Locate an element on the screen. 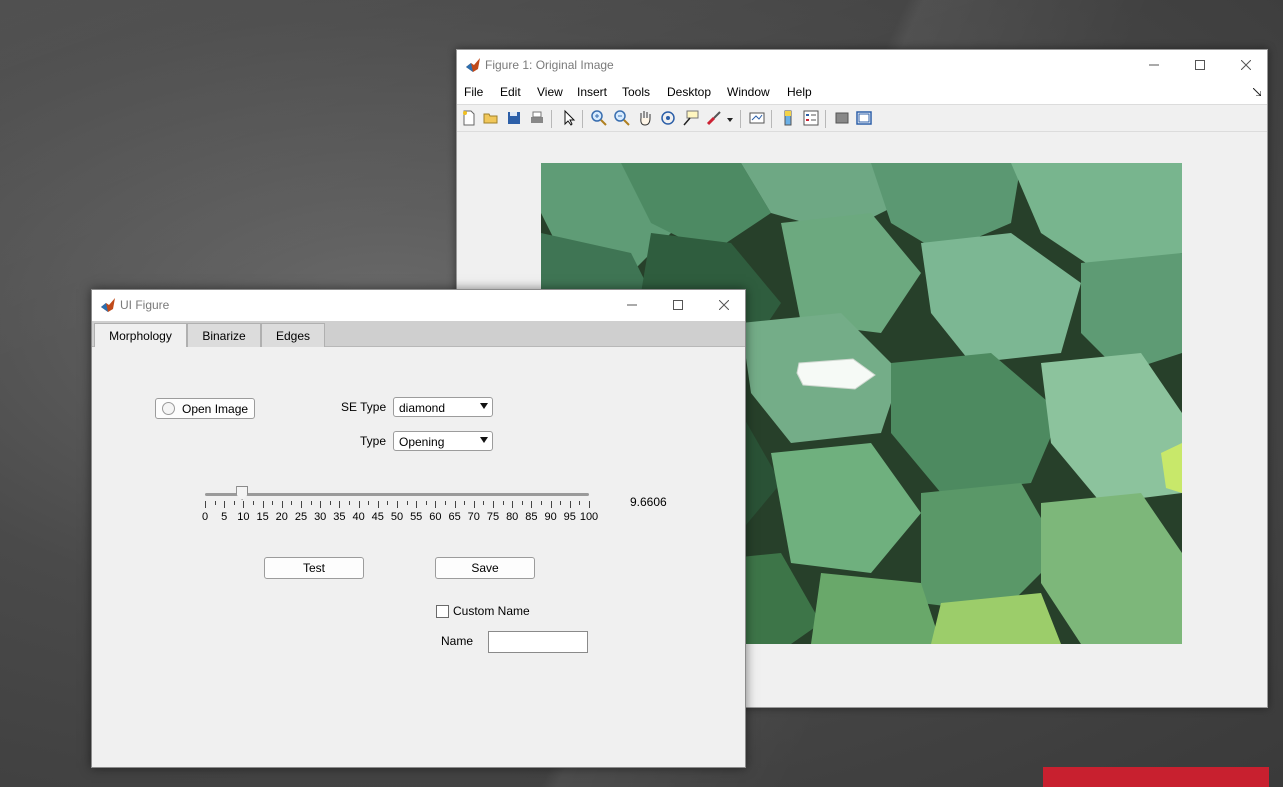 Image resolution: width=1283 pixels, height=787 pixels. name-field is located at coordinates (538, 642).